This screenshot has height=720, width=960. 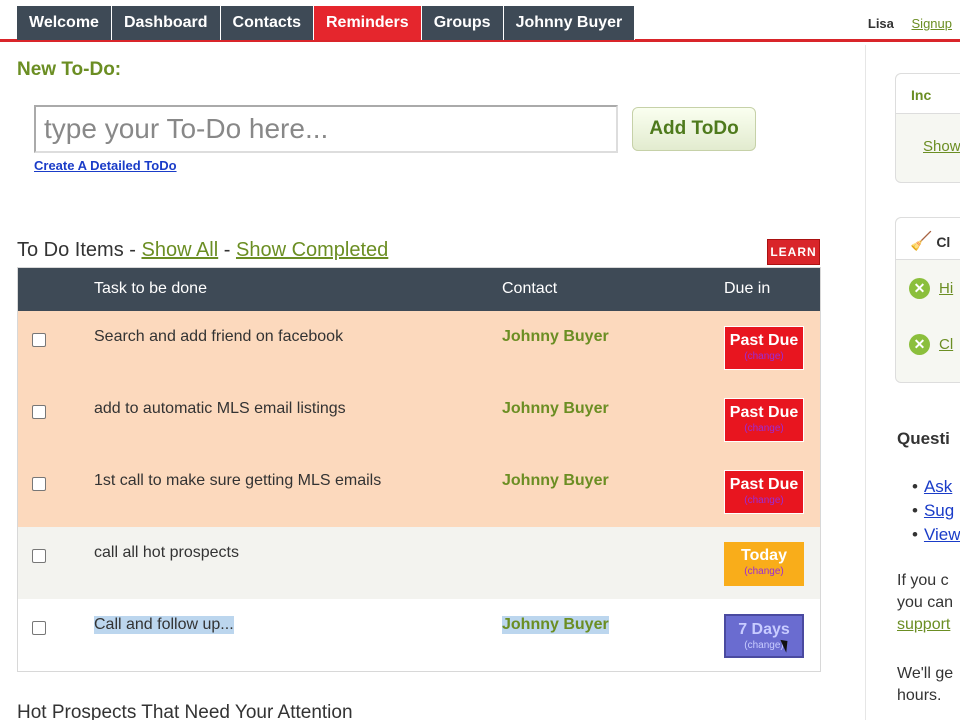 What do you see at coordinates (69, 69) in the screenshot?
I see `new-todo-title: New To-Do:` at bounding box center [69, 69].